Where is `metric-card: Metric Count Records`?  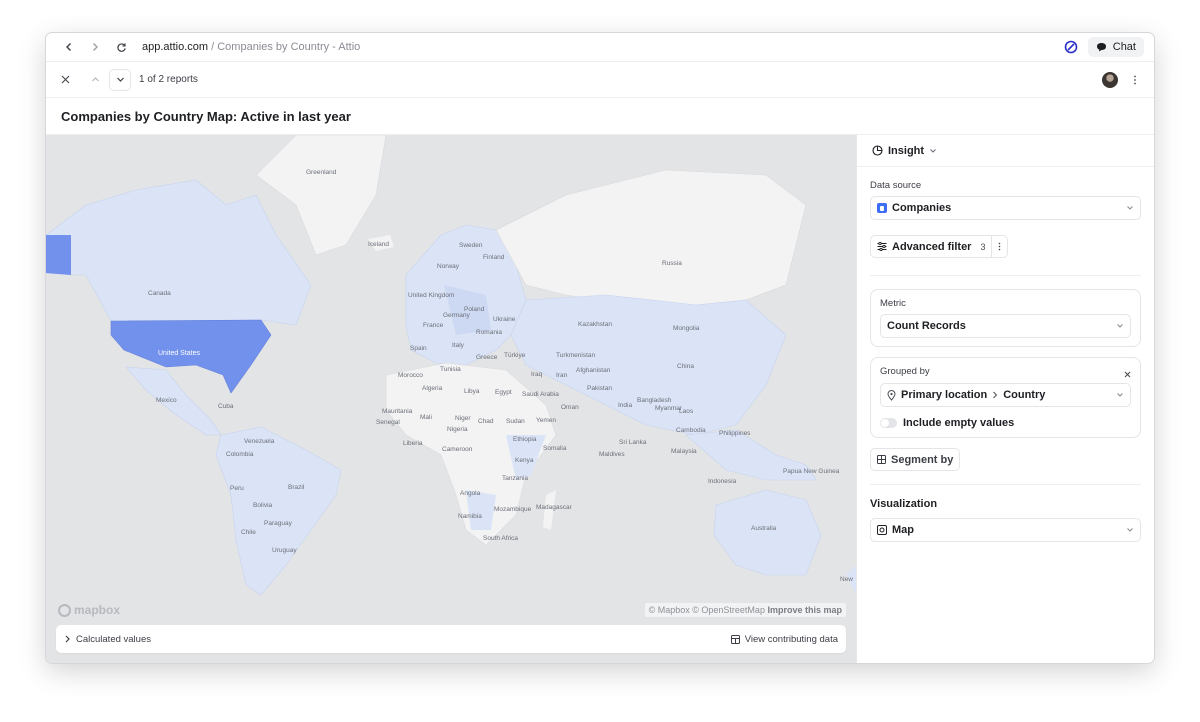
metric-card: Metric Count Records is located at coordinates (1005, 318).